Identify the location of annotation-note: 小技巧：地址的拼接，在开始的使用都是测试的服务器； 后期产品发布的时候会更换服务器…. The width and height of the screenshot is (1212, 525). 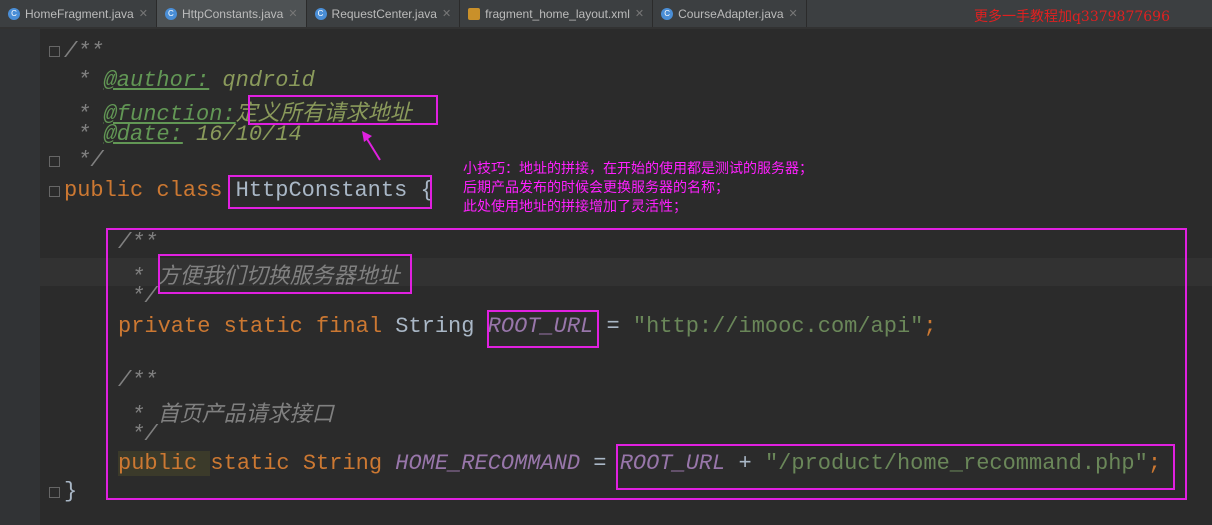
(638, 188).